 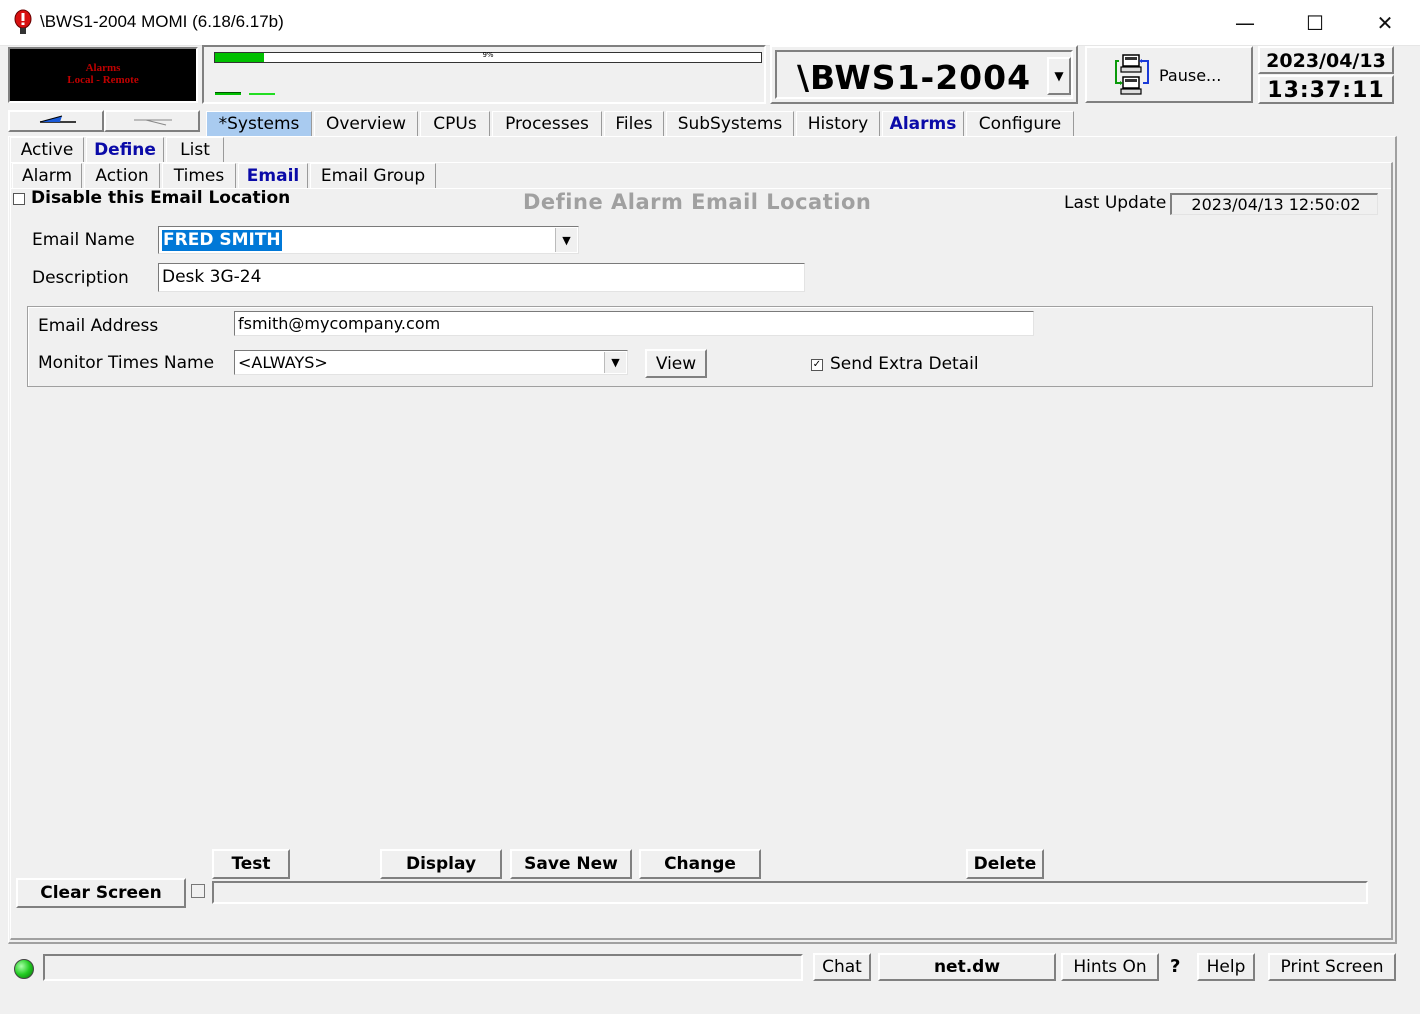 What do you see at coordinates (126, 363) in the screenshot?
I see `monitor-times-label: Monitor Times Name` at bounding box center [126, 363].